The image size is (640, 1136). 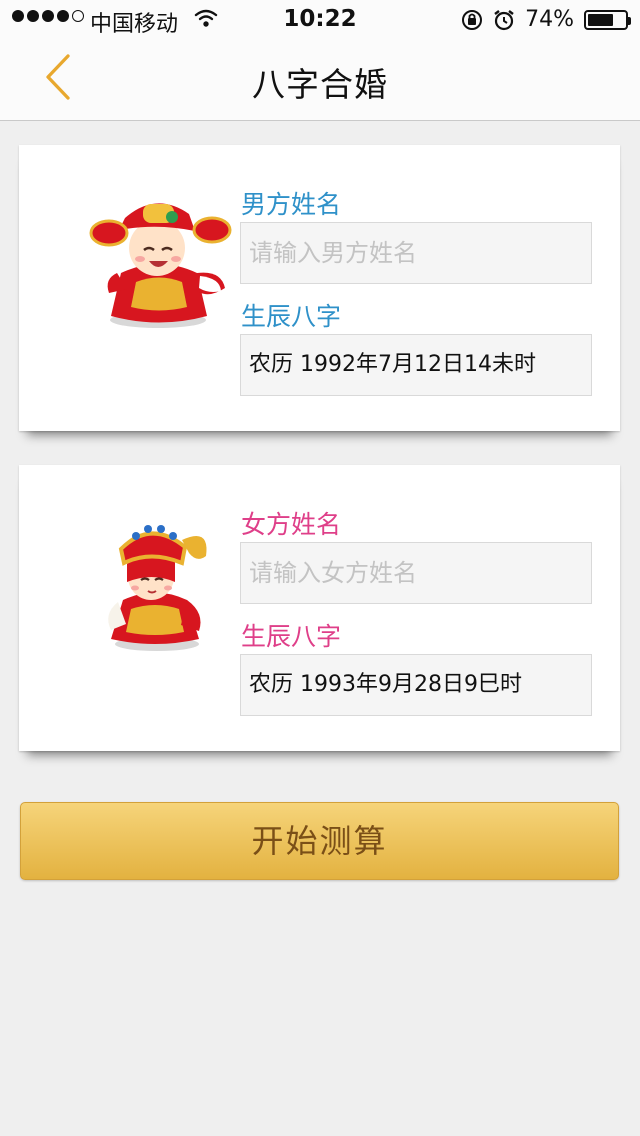 I want to click on battery-icon, so click(x=607, y=19).